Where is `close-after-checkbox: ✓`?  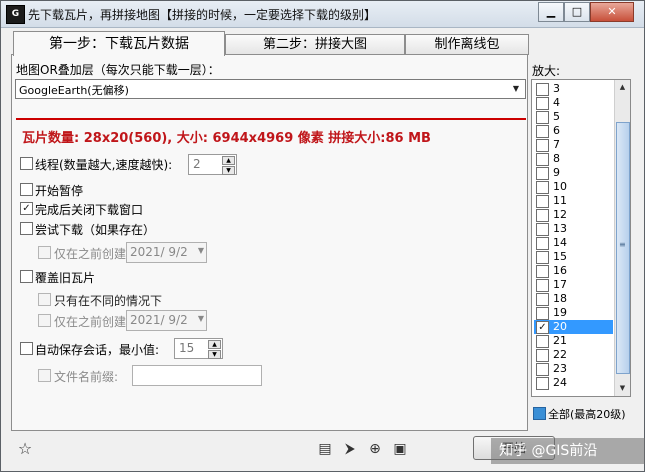
close-after-checkbox: ✓ is located at coordinates (26, 208).